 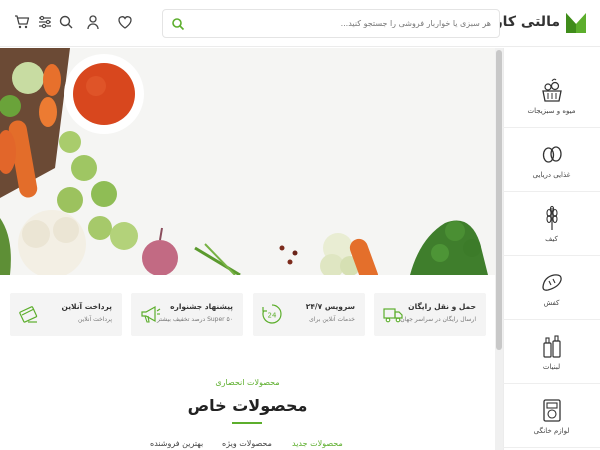 I want to click on sidebar-item-label: میوه و سبزیجات, so click(x=551, y=110).